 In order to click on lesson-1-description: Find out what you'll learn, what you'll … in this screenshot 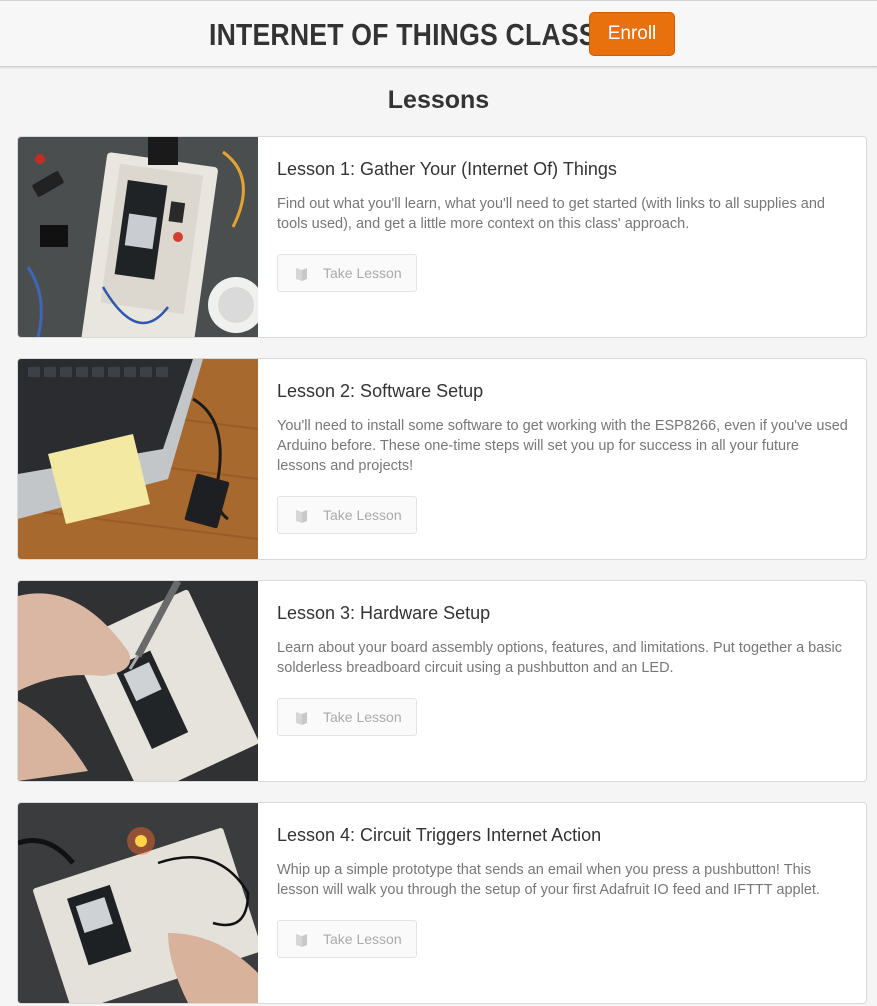, I will do `click(551, 214)`.